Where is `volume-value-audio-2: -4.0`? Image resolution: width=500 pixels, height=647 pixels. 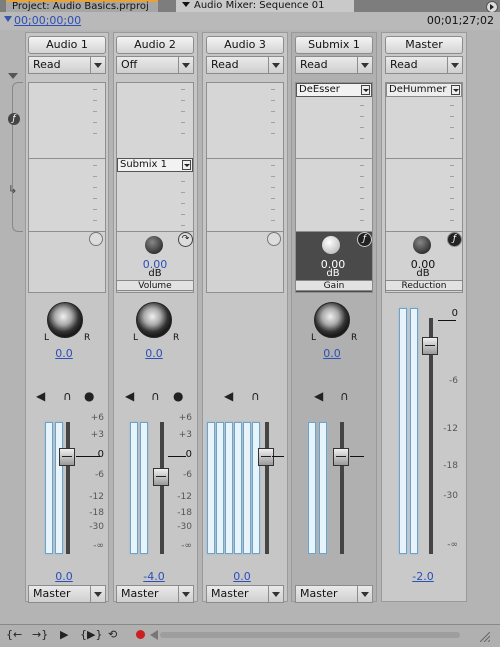 volume-value-audio-2: -4.0 is located at coordinates (154, 576).